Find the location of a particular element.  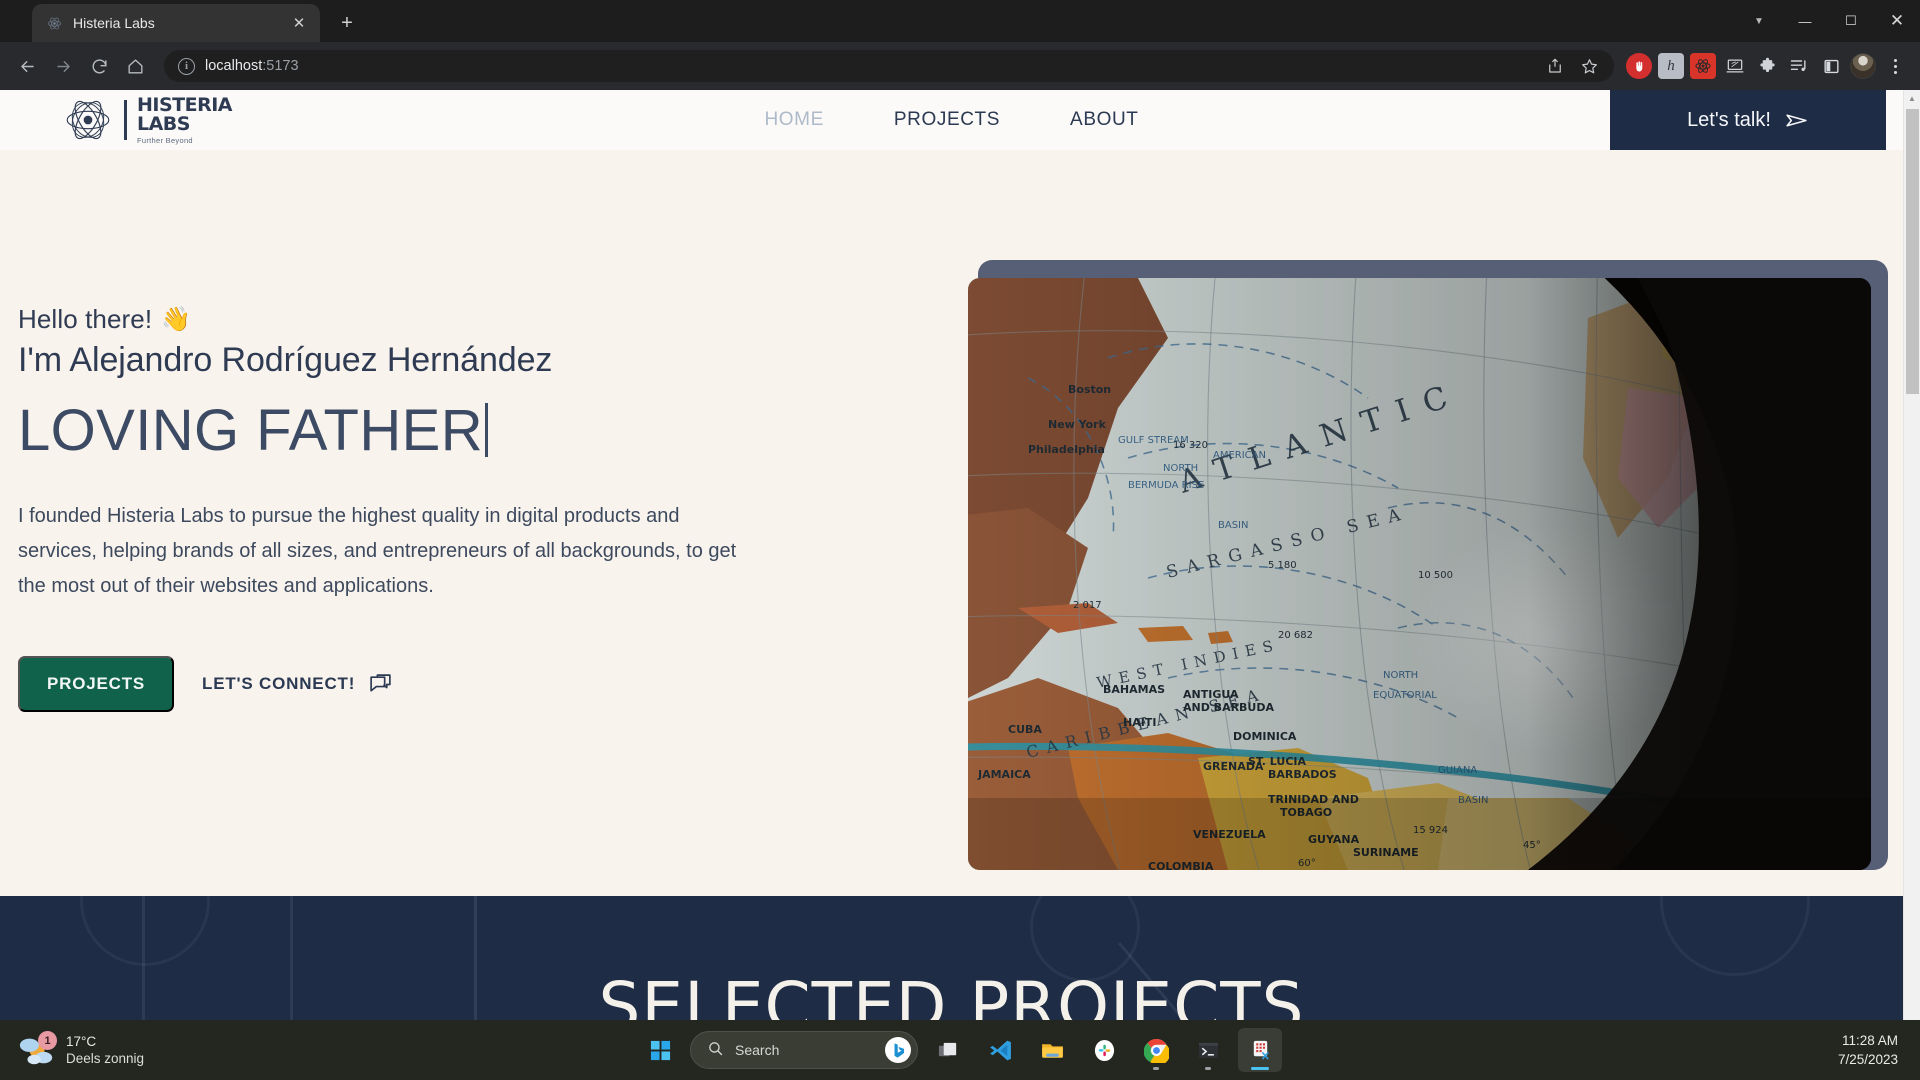

nav-item-about: ABOUT is located at coordinates (1104, 120).